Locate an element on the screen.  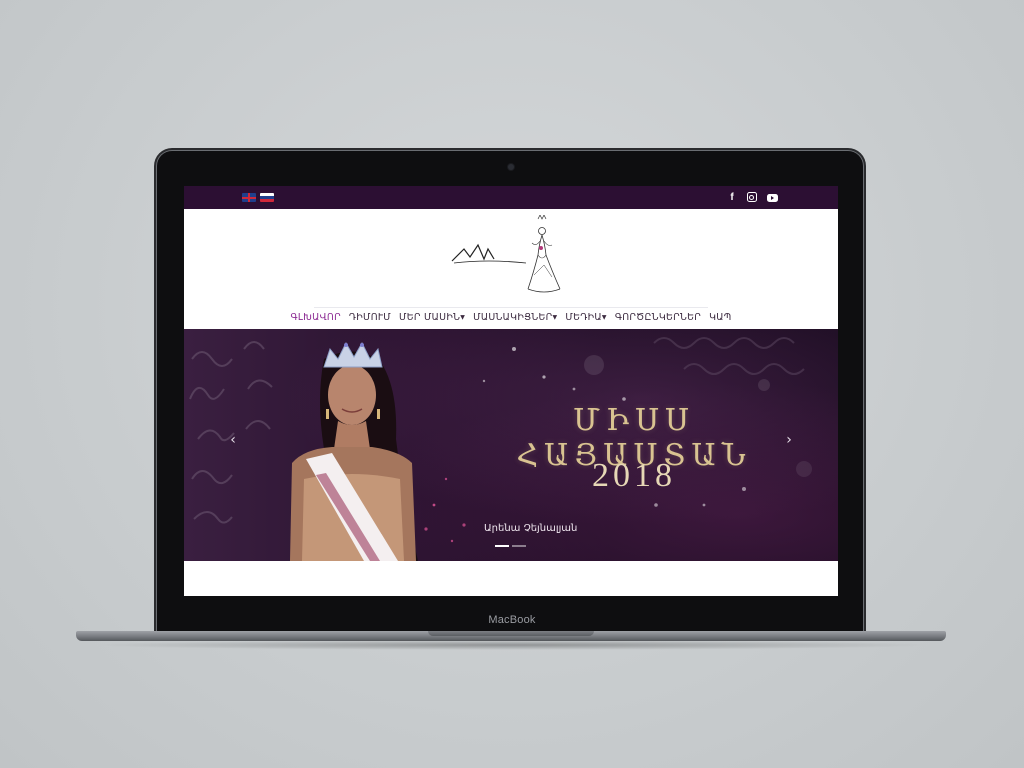
slider-prev-arrow: ‹ is located at coordinates (233, 440).